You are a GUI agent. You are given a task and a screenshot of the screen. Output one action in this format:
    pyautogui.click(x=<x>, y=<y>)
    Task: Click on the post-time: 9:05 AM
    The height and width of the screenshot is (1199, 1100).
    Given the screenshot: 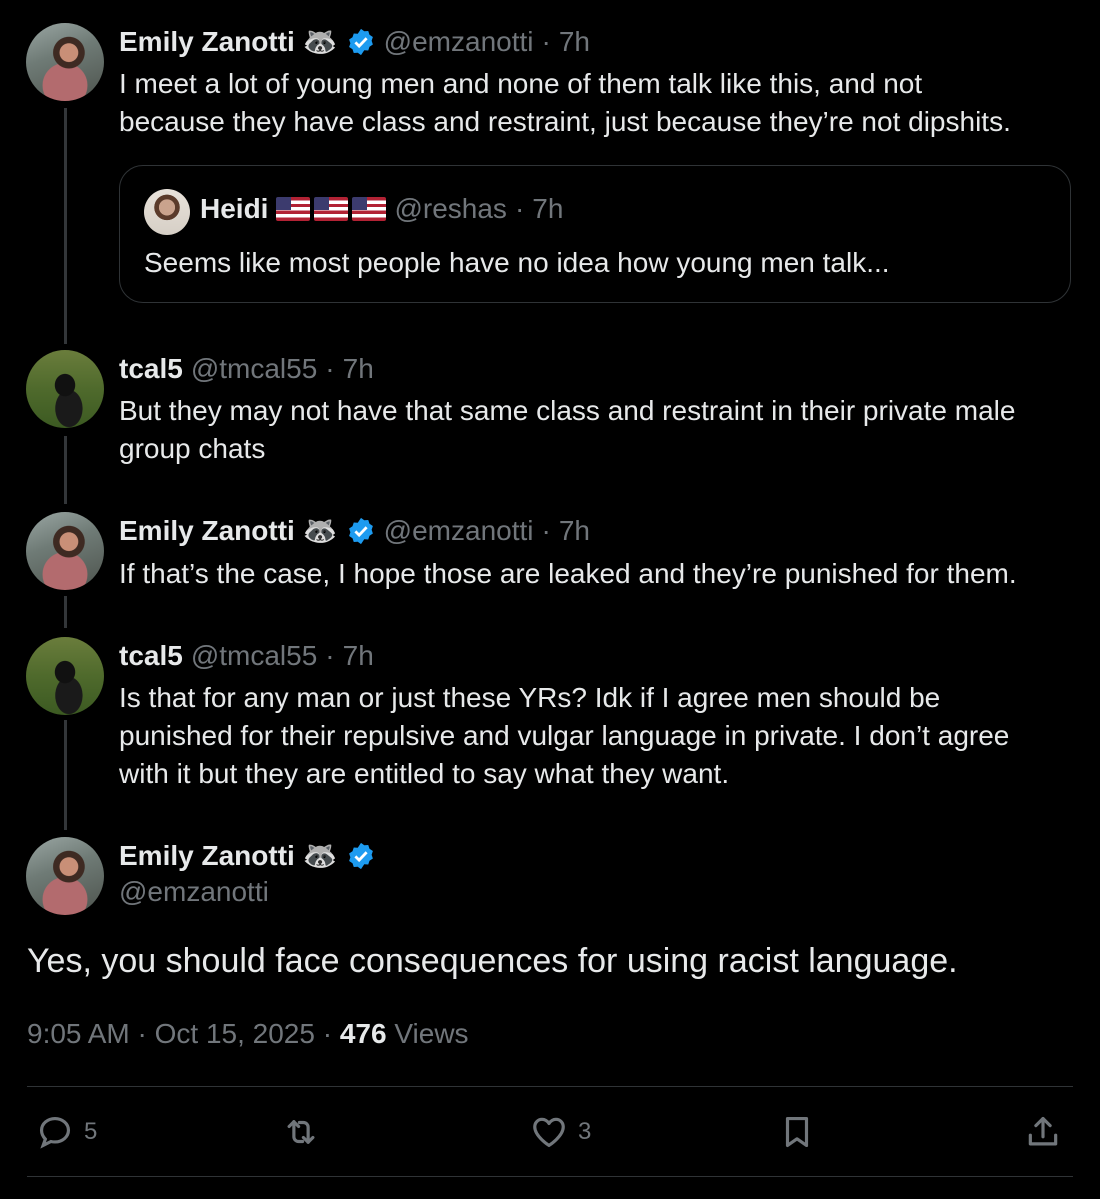 What is the action you would take?
    pyautogui.click(x=78, y=1033)
    